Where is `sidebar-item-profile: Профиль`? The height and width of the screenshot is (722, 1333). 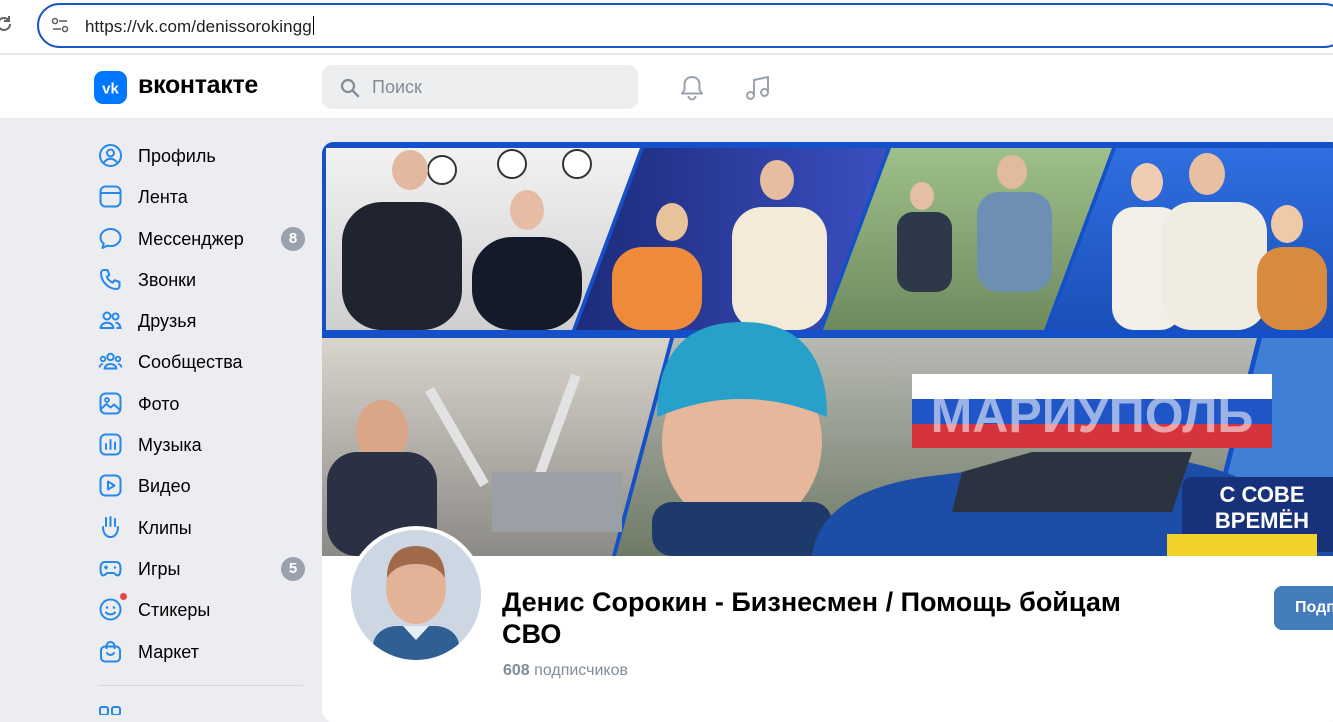
sidebar-item-profile: Профиль is located at coordinates (202, 155).